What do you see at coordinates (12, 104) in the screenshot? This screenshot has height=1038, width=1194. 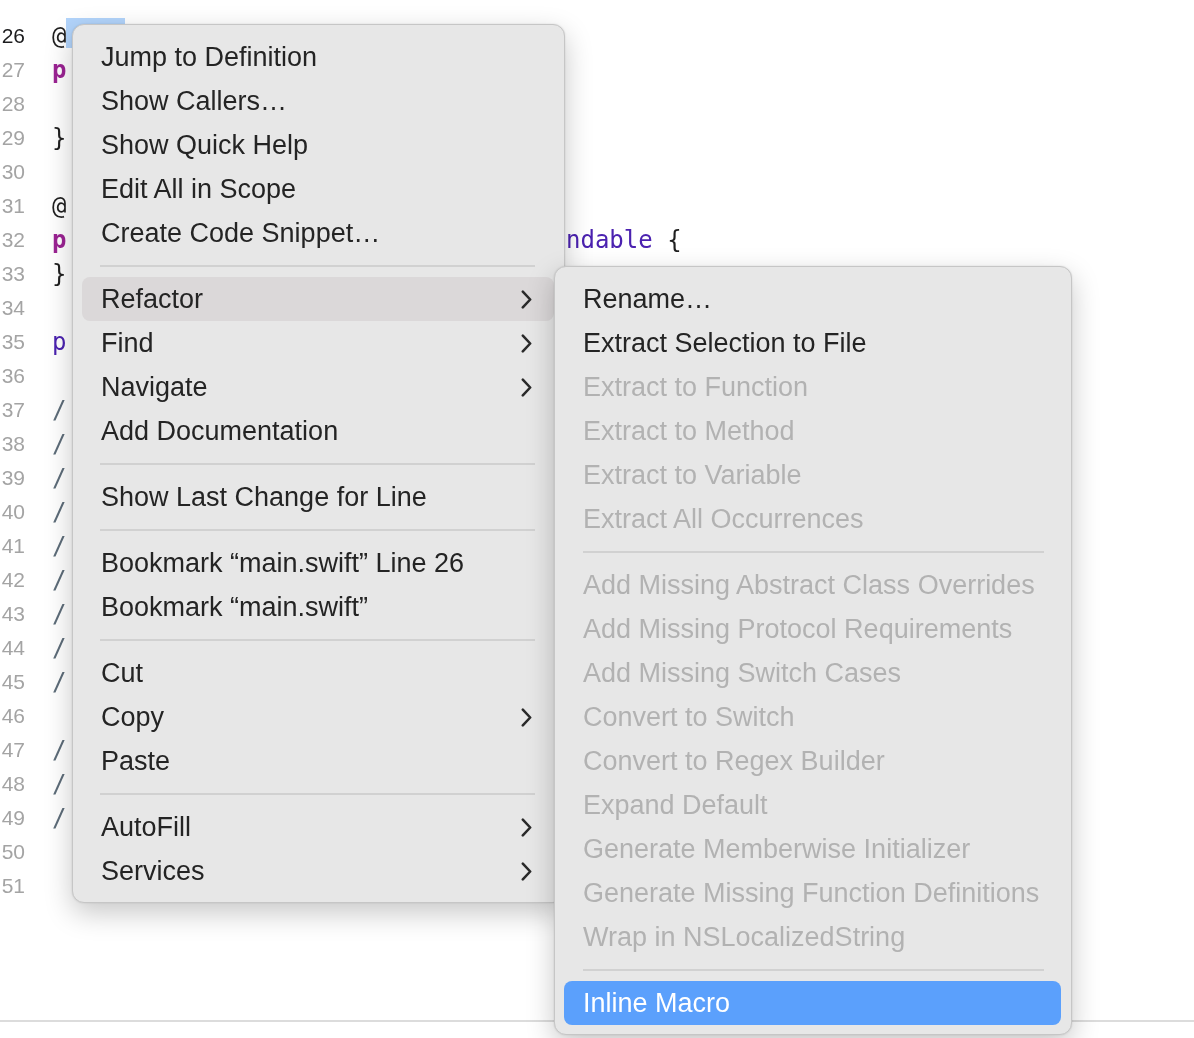 I see `line-number: 28` at bounding box center [12, 104].